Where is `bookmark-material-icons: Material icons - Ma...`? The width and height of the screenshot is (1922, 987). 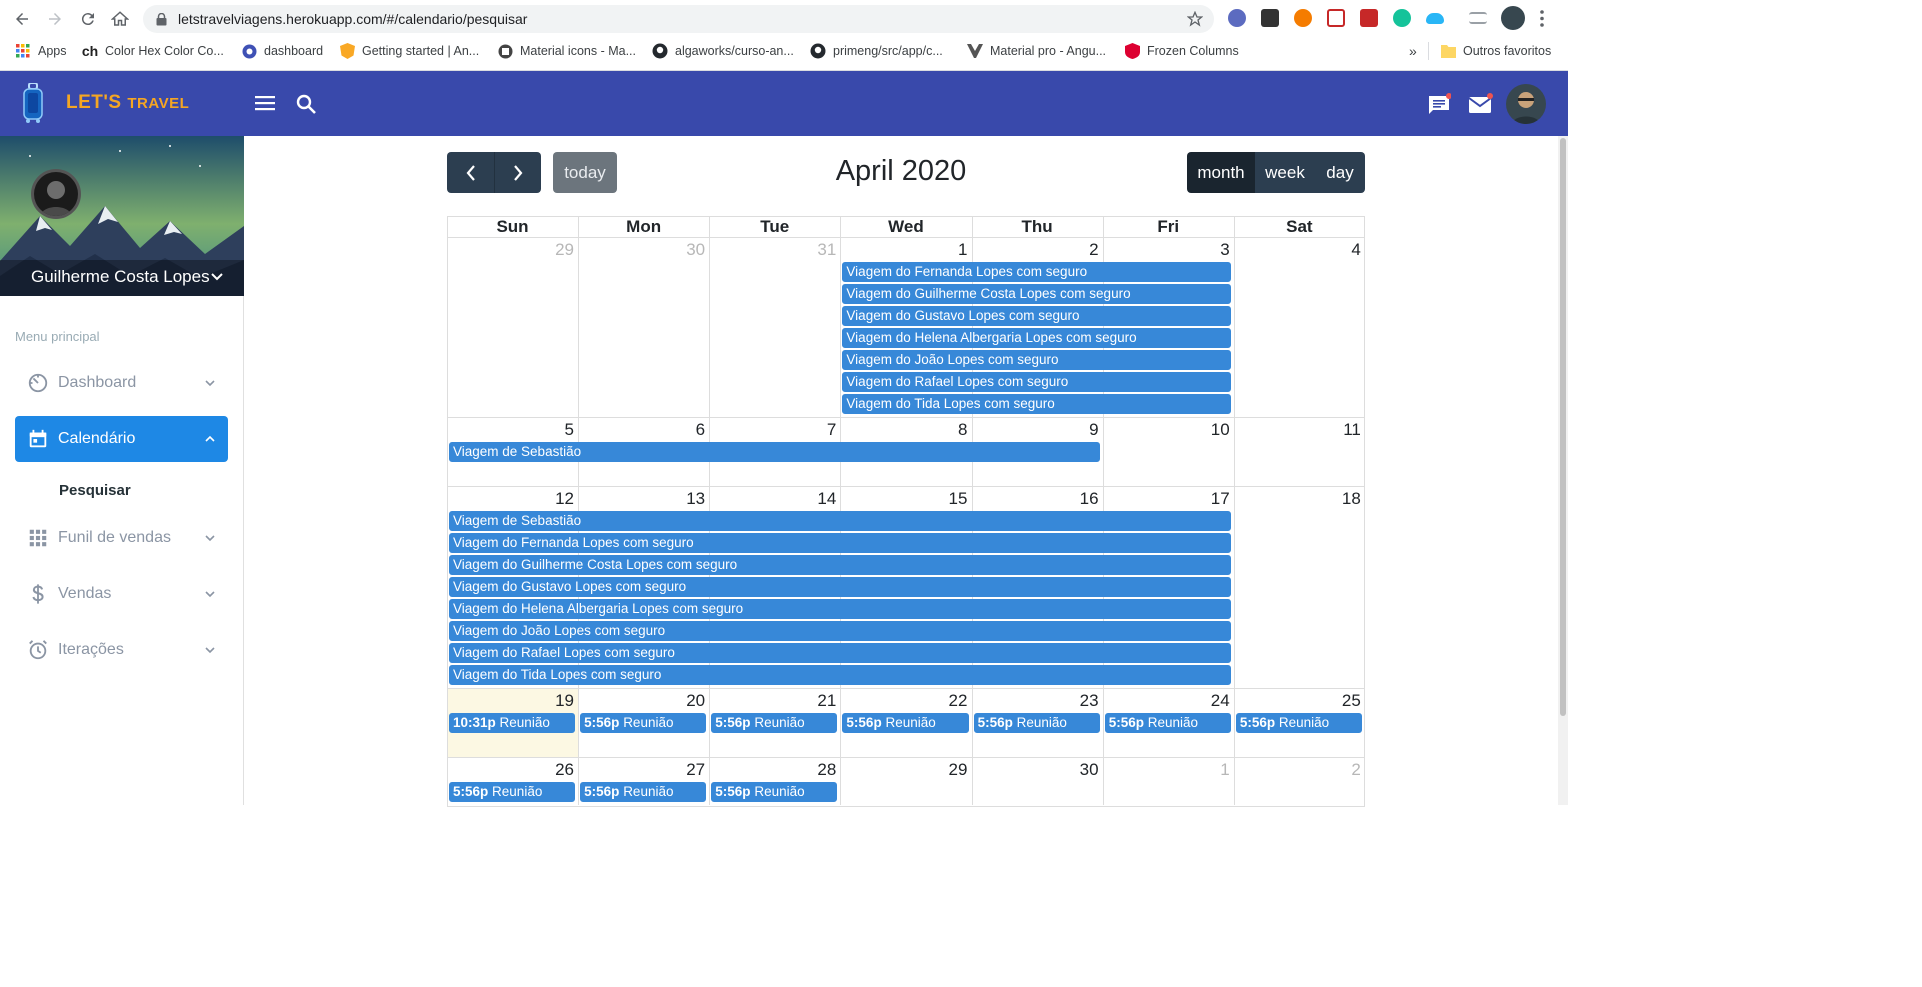 bookmark-material-icons: Material icons - Ma... is located at coordinates (566, 51).